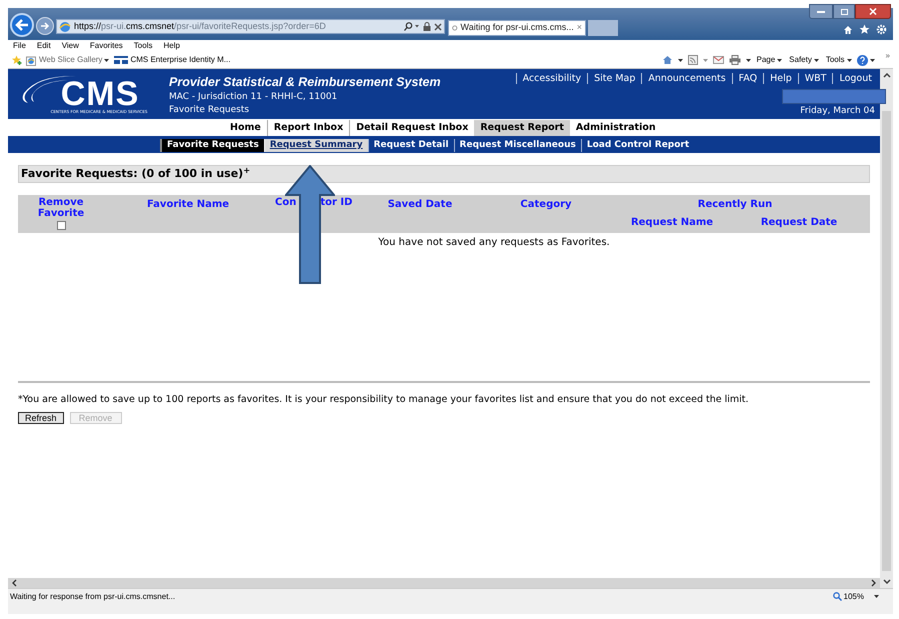 The width and height of the screenshot is (899, 619). What do you see at coordinates (41, 418) in the screenshot?
I see `refresh-button: Refresh` at bounding box center [41, 418].